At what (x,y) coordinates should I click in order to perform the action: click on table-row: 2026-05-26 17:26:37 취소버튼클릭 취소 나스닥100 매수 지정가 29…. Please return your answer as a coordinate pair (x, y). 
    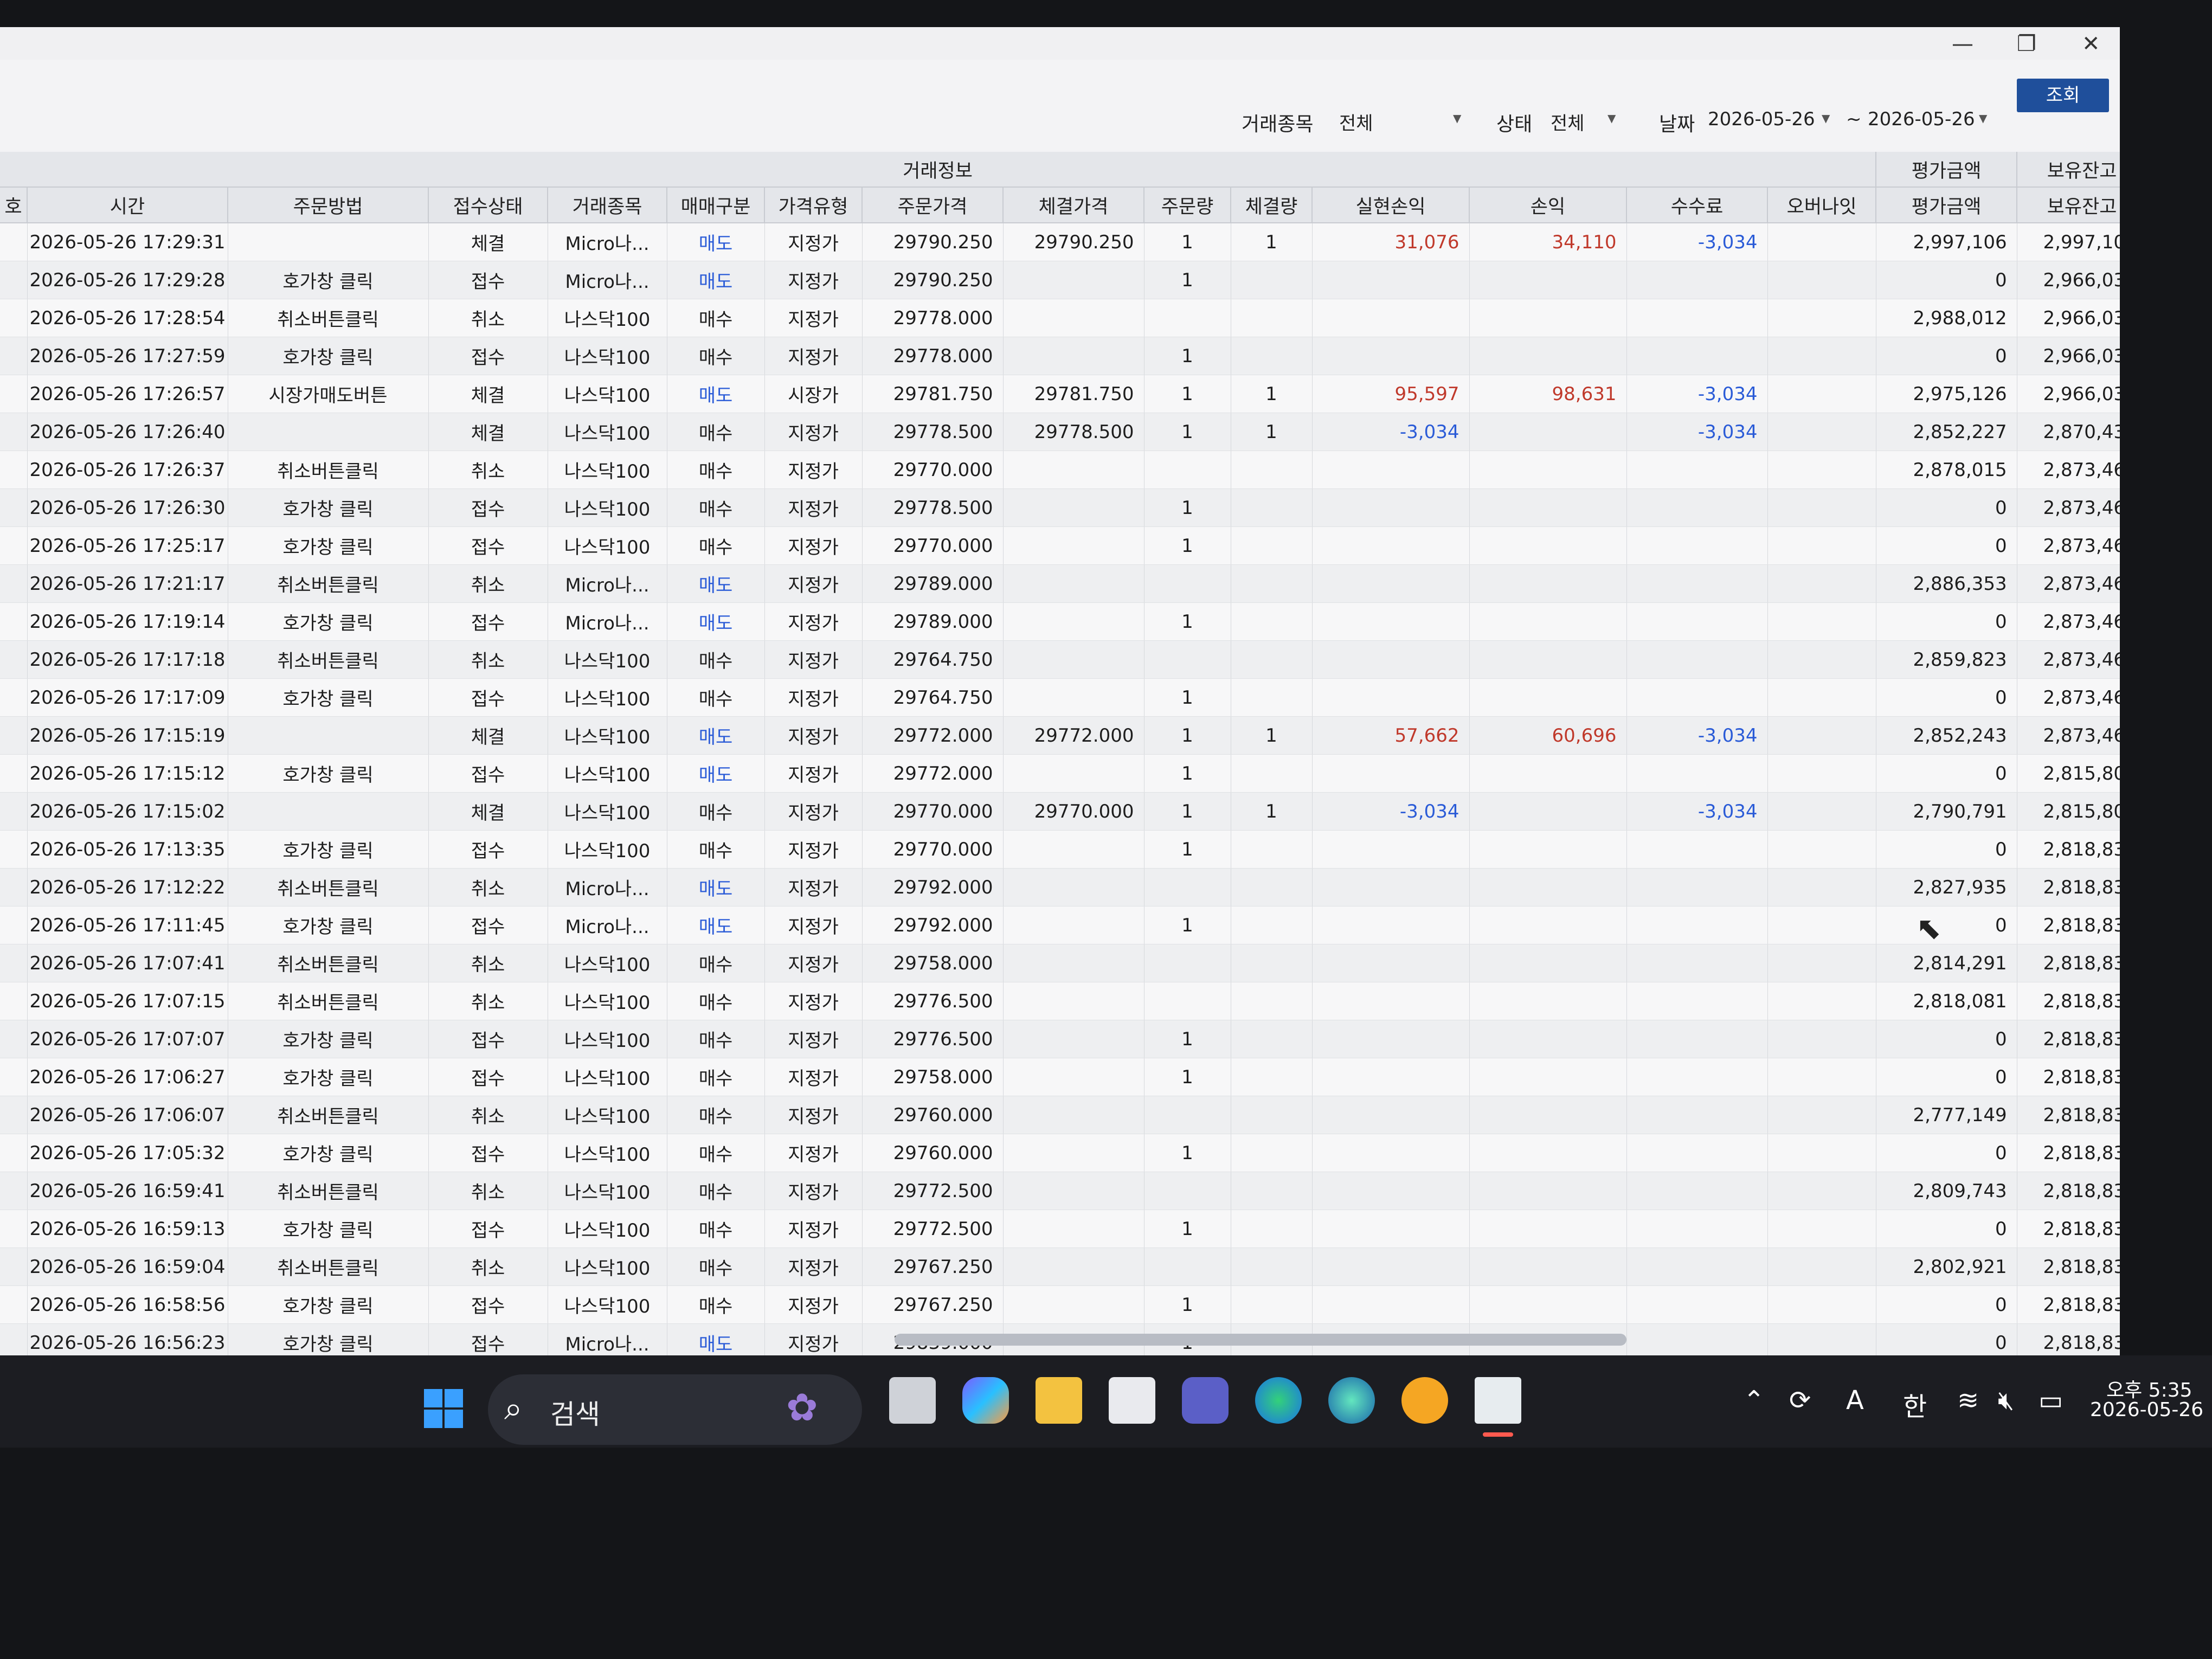
    Looking at the image, I should click on (1060, 470).